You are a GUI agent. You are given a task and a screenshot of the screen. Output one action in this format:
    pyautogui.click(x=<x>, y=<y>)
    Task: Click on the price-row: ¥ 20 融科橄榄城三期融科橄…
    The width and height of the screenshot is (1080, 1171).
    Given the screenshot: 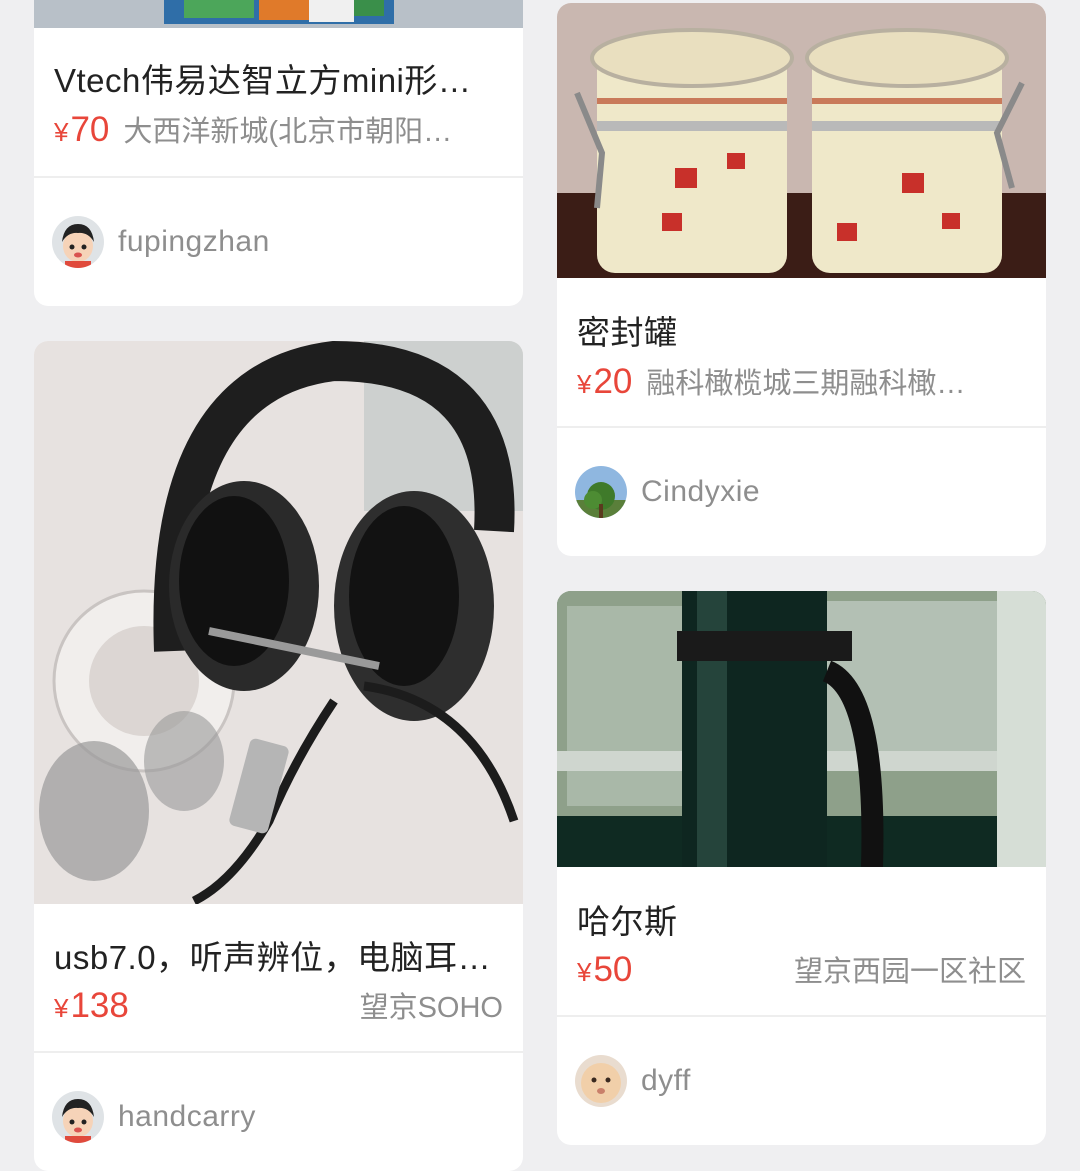 What is the action you would take?
    pyautogui.click(x=801, y=382)
    